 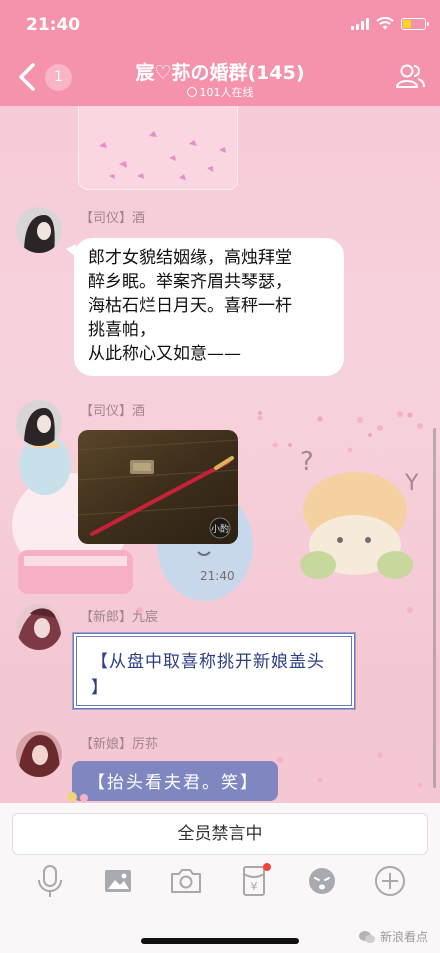 What do you see at coordinates (186, 881) in the screenshot?
I see `camera-icon` at bounding box center [186, 881].